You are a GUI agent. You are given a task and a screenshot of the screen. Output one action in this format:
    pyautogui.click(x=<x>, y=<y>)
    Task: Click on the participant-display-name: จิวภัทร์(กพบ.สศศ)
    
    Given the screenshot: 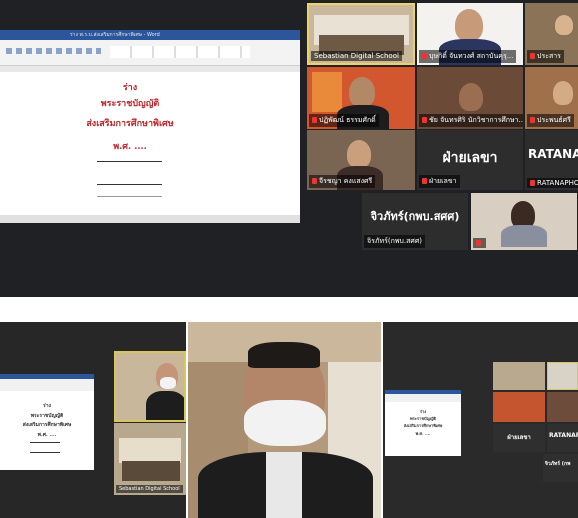 What is the action you would take?
    pyautogui.click(x=415, y=216)
    